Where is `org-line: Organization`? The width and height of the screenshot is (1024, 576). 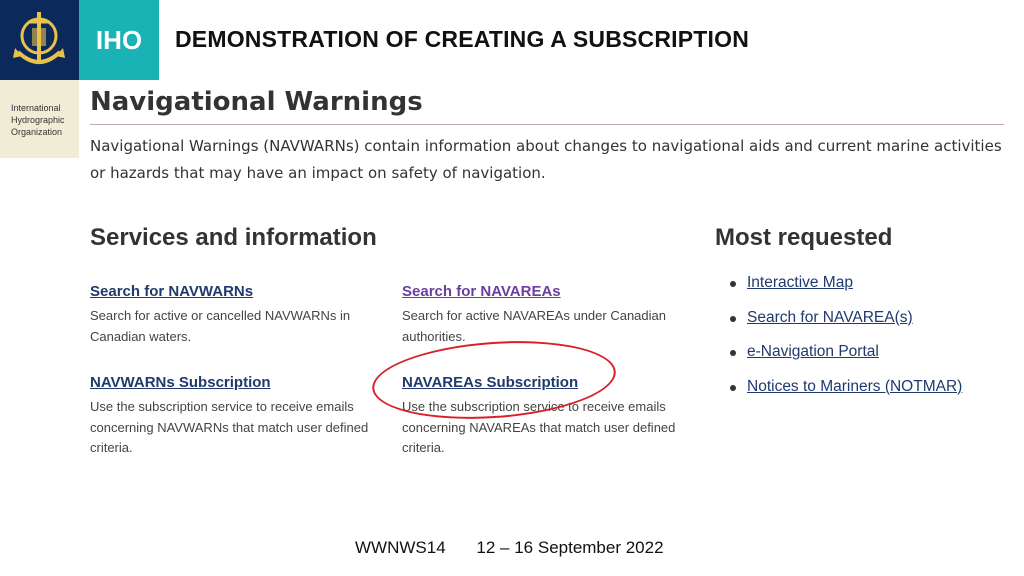
org-line: Organization is located at coordinates (37, 132).